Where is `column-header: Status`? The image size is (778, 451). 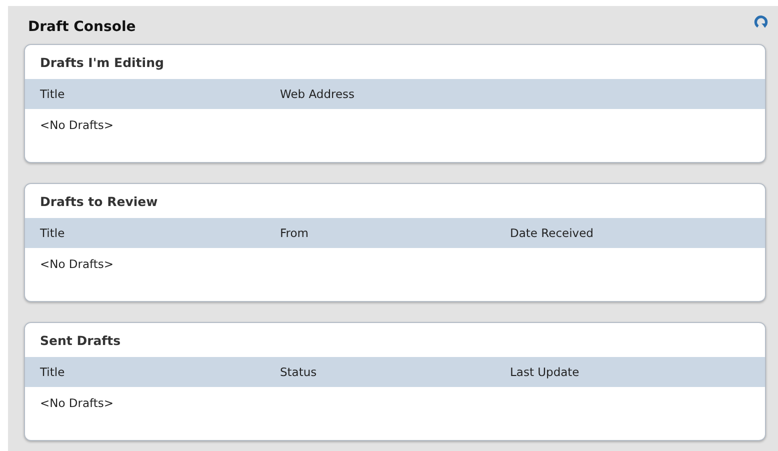
column-header: Status is located at coordinates (299, 372).